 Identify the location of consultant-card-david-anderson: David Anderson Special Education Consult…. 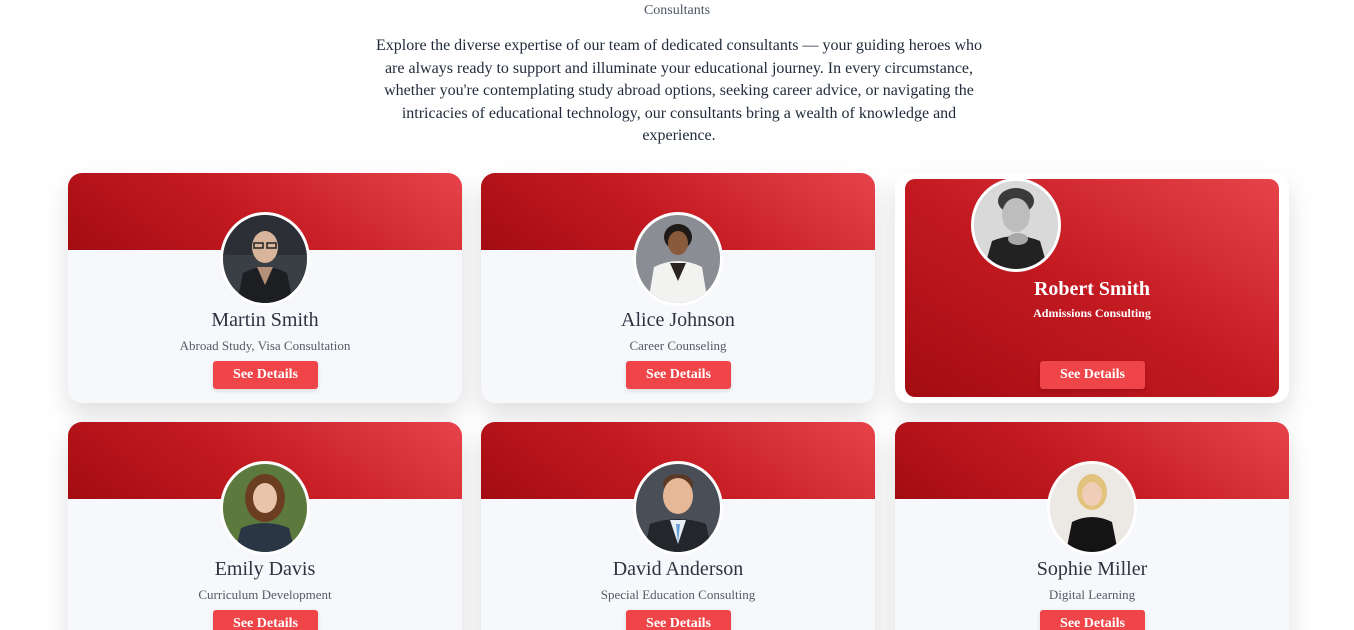
(678, 526).